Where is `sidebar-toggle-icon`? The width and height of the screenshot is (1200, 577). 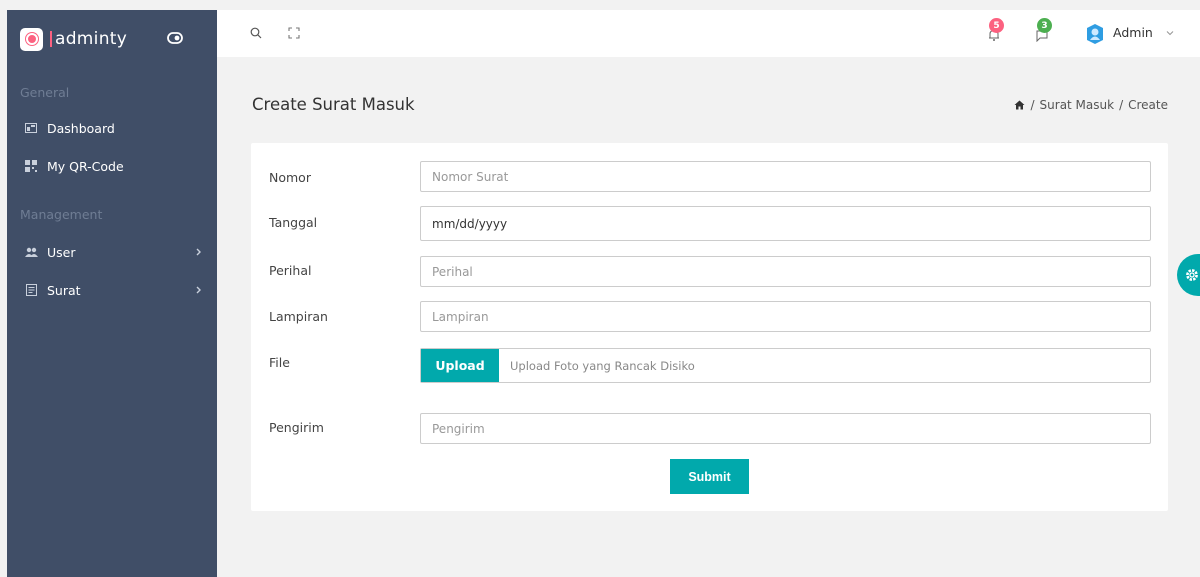 sidebar-toggle-icon is located at coordinates (175, 38).